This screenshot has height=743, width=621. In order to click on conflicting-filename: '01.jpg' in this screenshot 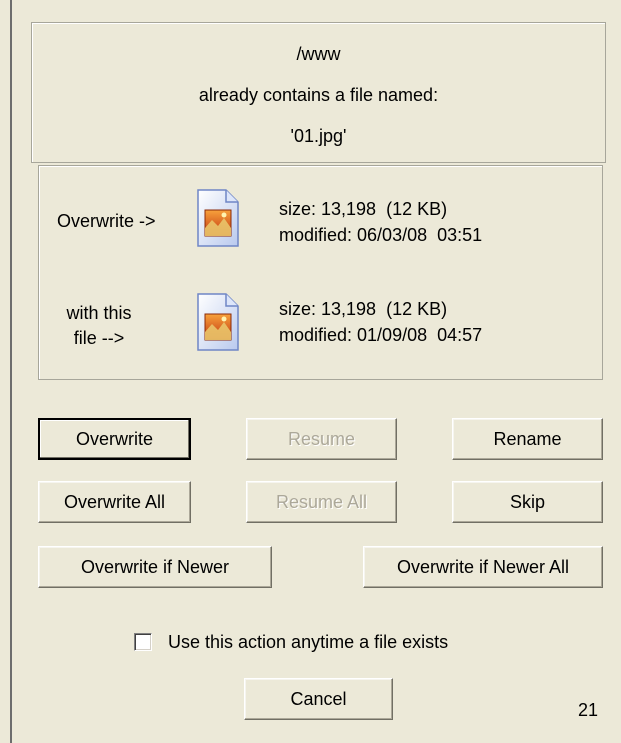, I will do `click(318, 136)`.